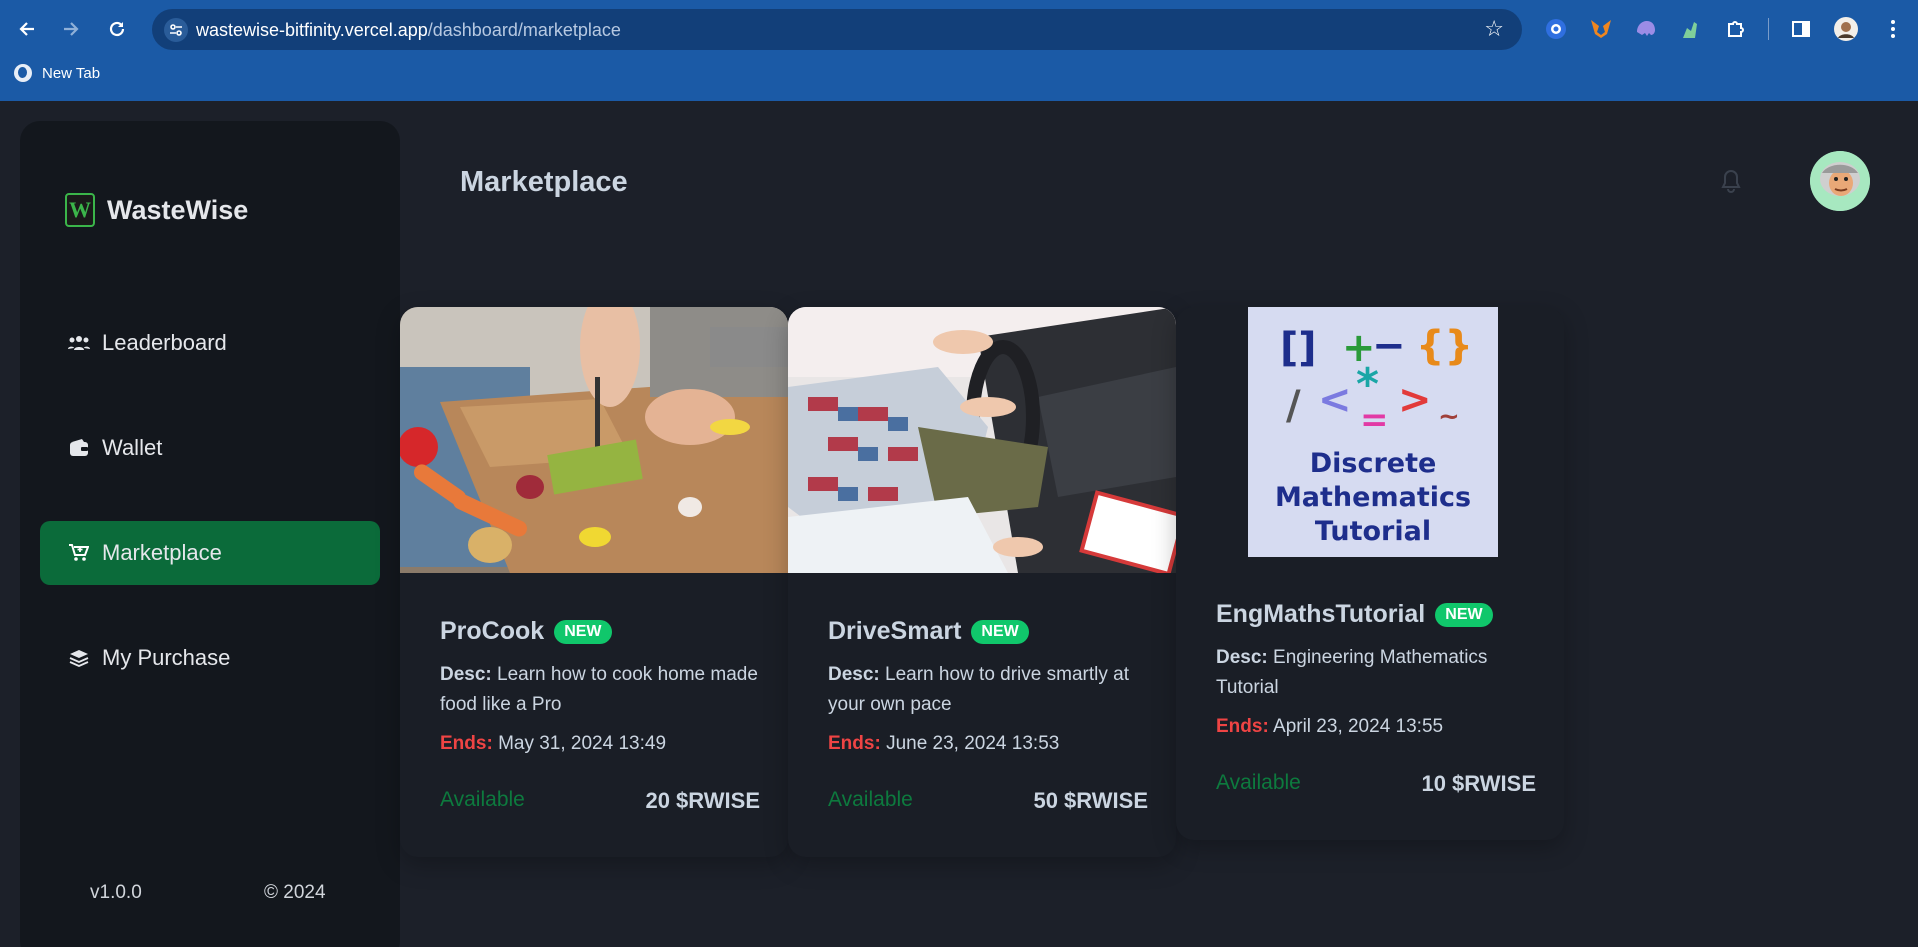 The height and width of the screenshot is (947, 1918). Describe the element at coordinates (1358, 726) in the screenshot. I see `ends-date: April 23, 2024 13:55` at that location.